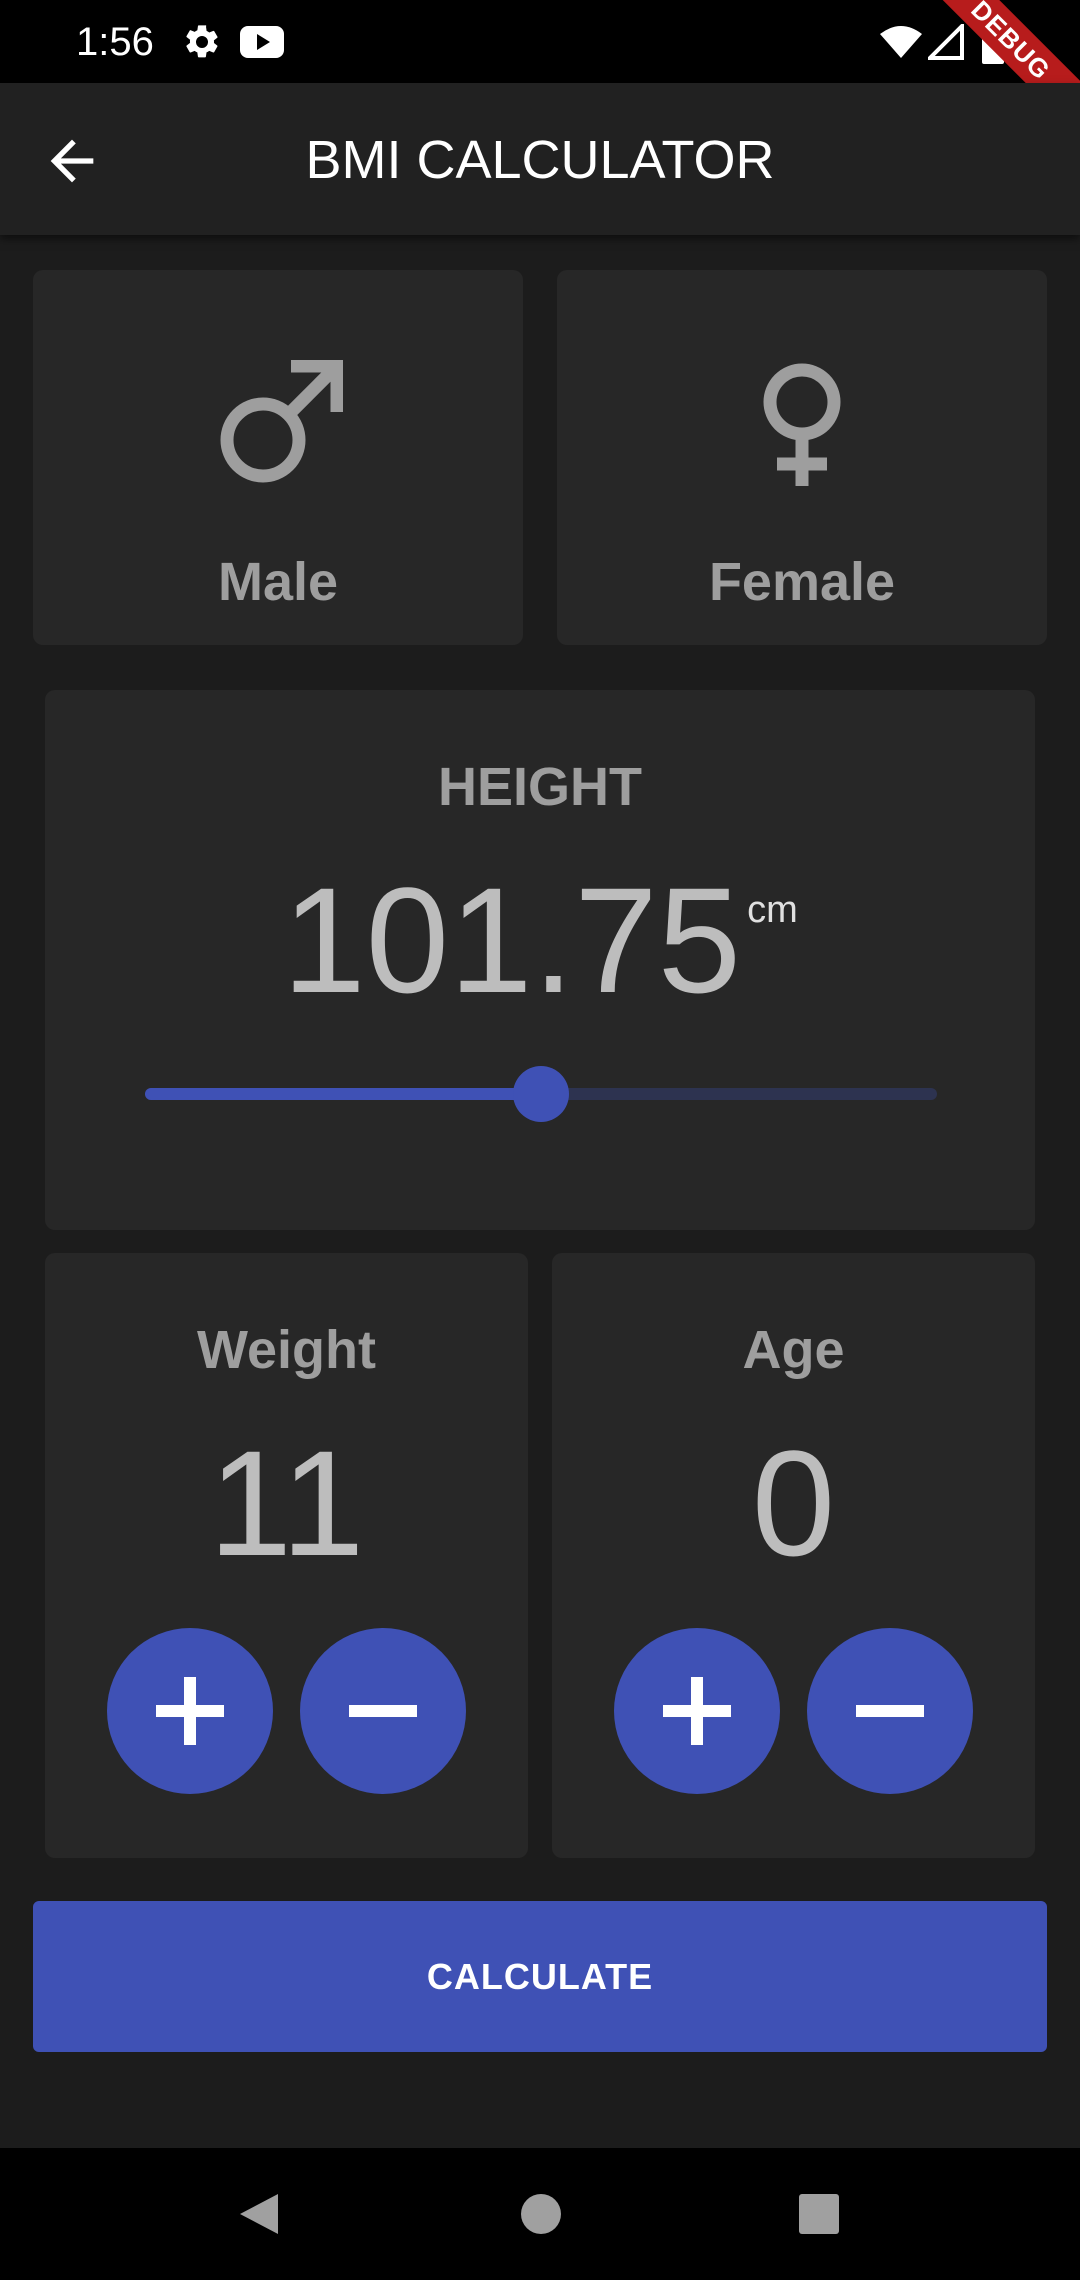 This screenshot has width=1080, height=2280. I want to click on age-card: Age 0, so click(793, 1555).